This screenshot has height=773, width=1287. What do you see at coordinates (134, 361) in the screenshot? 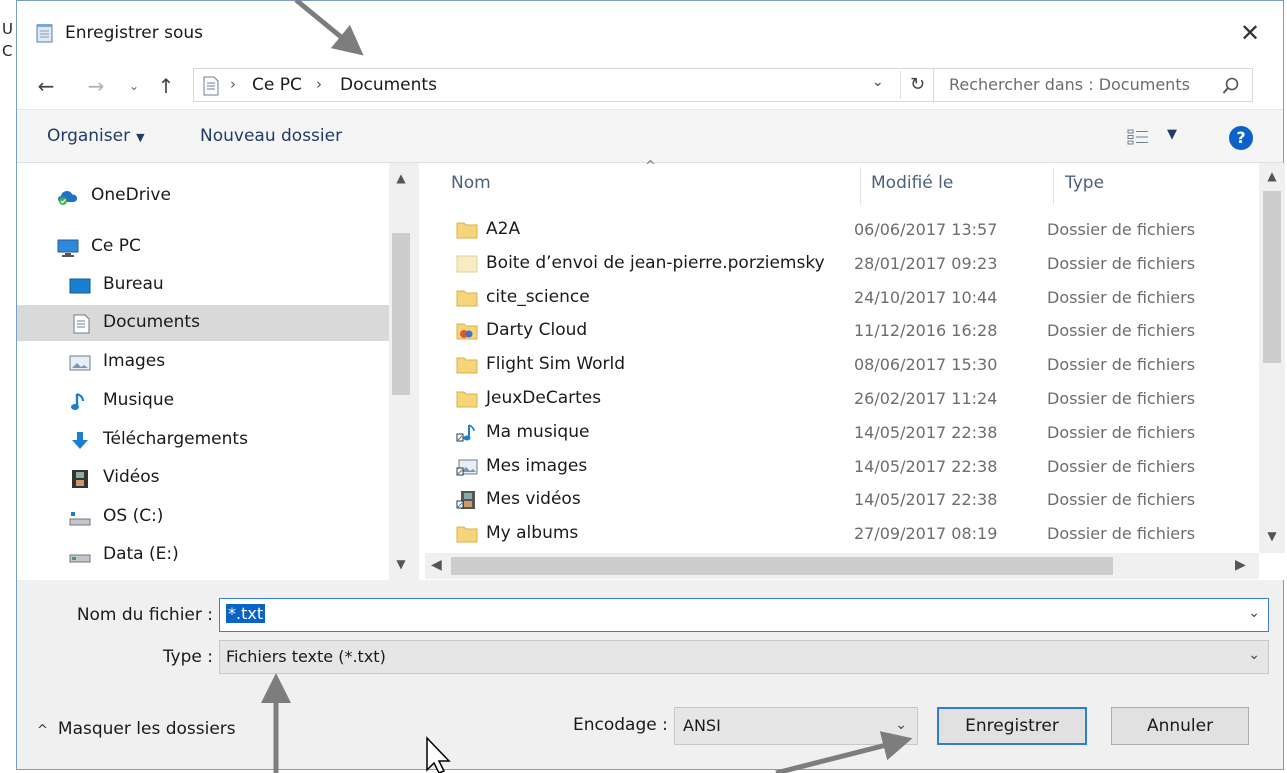
I see `nav-label: Images` at bounding box center [134, 361].